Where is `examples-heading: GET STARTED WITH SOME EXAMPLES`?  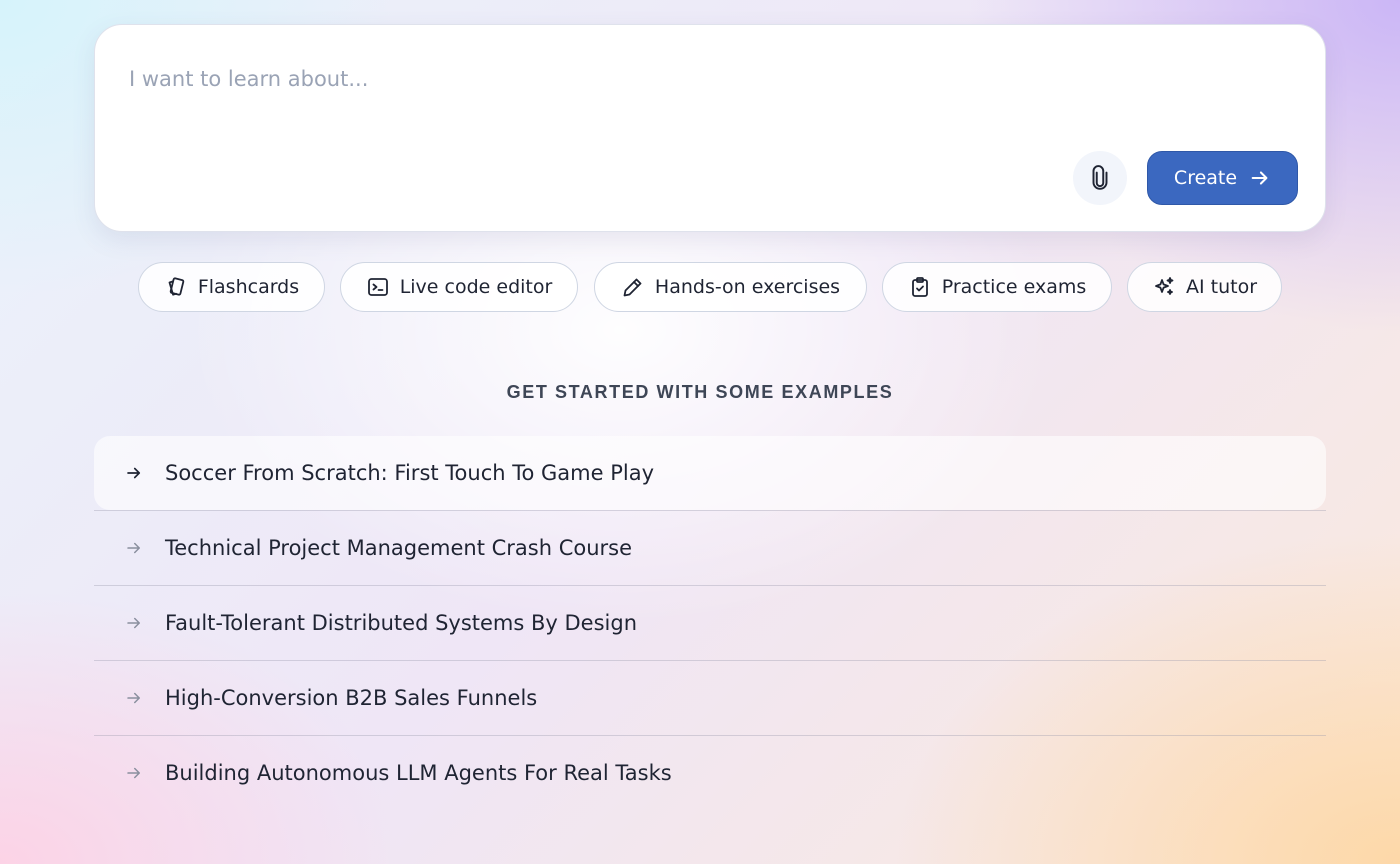
examples-heading: GET STARTED WITH SOME EXAMPLES is located at coordinates (700, 392).